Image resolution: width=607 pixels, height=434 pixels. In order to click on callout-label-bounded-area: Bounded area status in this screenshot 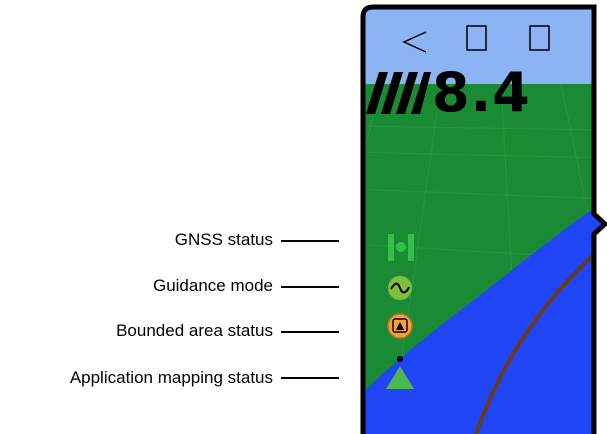, I will do `click(194, 330)`.